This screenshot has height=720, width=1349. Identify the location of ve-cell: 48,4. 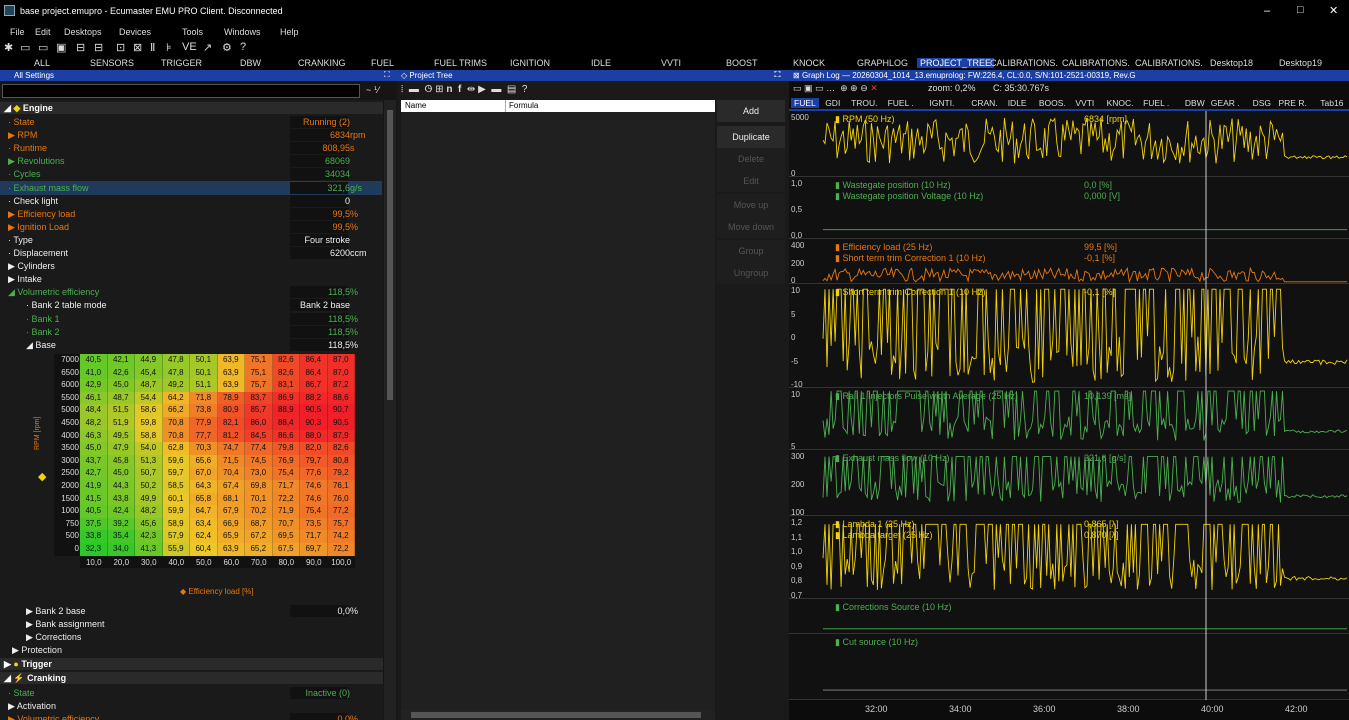
(94, 410).